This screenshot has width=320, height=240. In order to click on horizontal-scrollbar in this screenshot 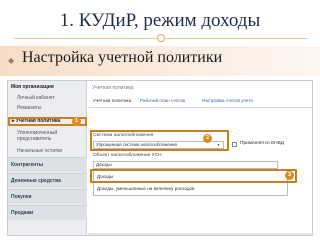, I will do `click(200, 234)`.